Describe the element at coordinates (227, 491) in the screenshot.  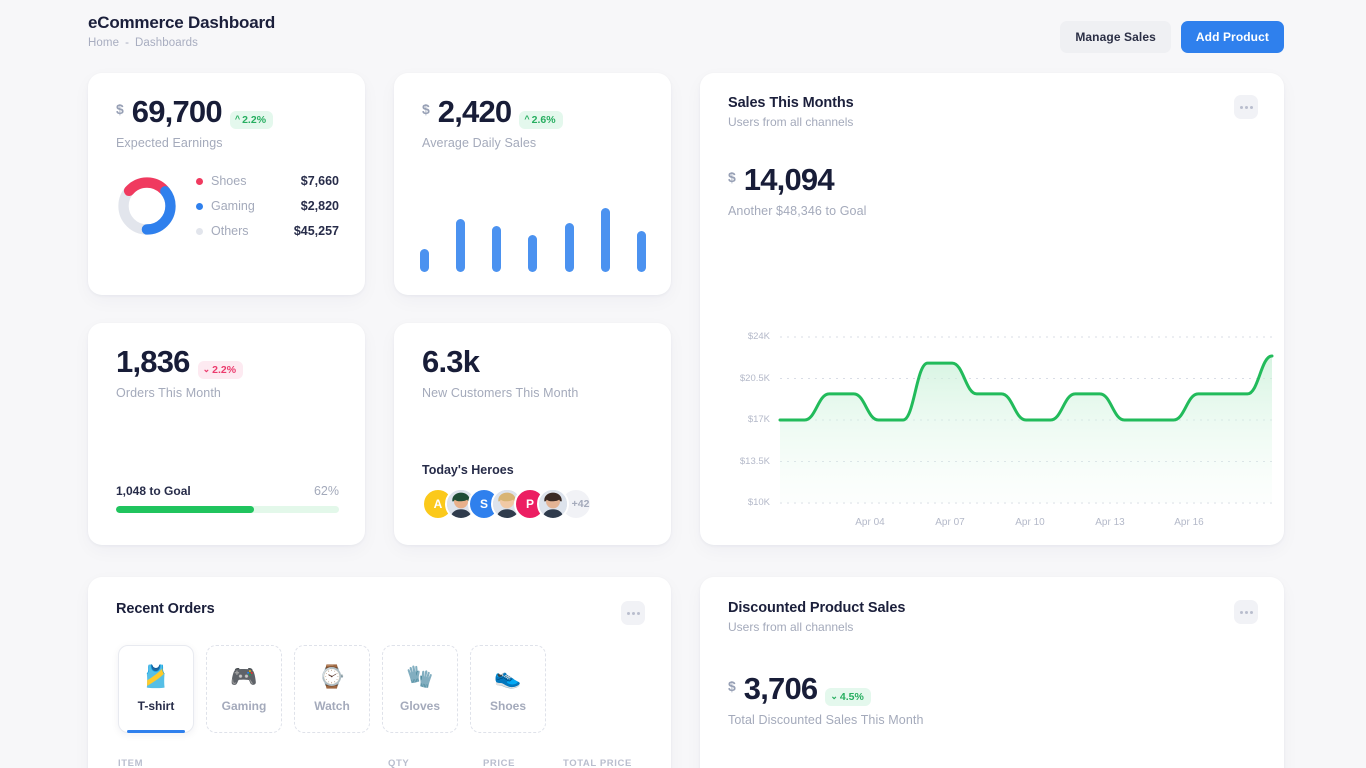
I see `orders-goal-row: 1,048 to Goal 62%` at that location.